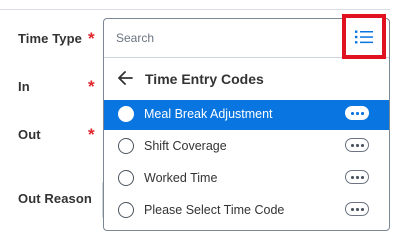 The image size is (405, 240). What do you see at coordinates (195, 9) in the screenshot?
I see `top-divider` at bounding box center [195, 9].